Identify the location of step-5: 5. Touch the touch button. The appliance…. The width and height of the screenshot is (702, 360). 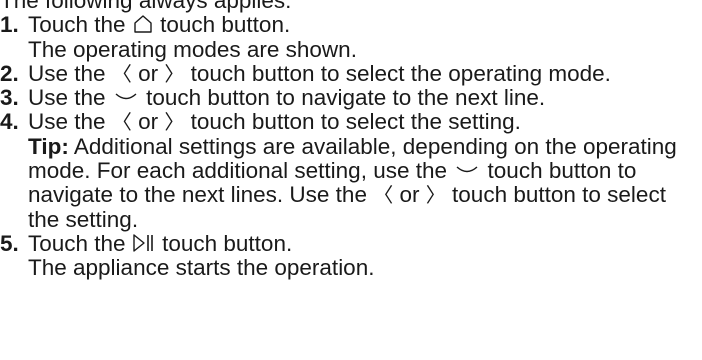
(351, 255).